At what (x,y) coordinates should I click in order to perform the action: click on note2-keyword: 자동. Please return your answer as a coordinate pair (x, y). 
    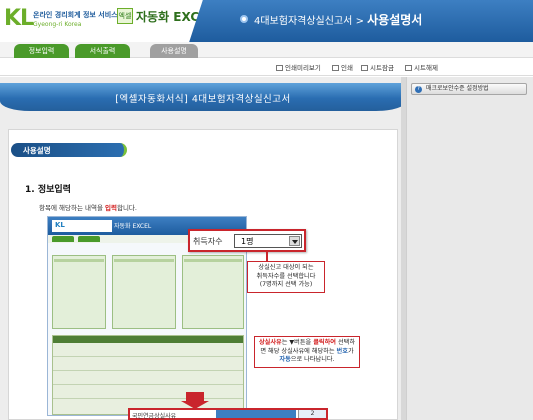
    Looking at the image, I should click on (285, 359).